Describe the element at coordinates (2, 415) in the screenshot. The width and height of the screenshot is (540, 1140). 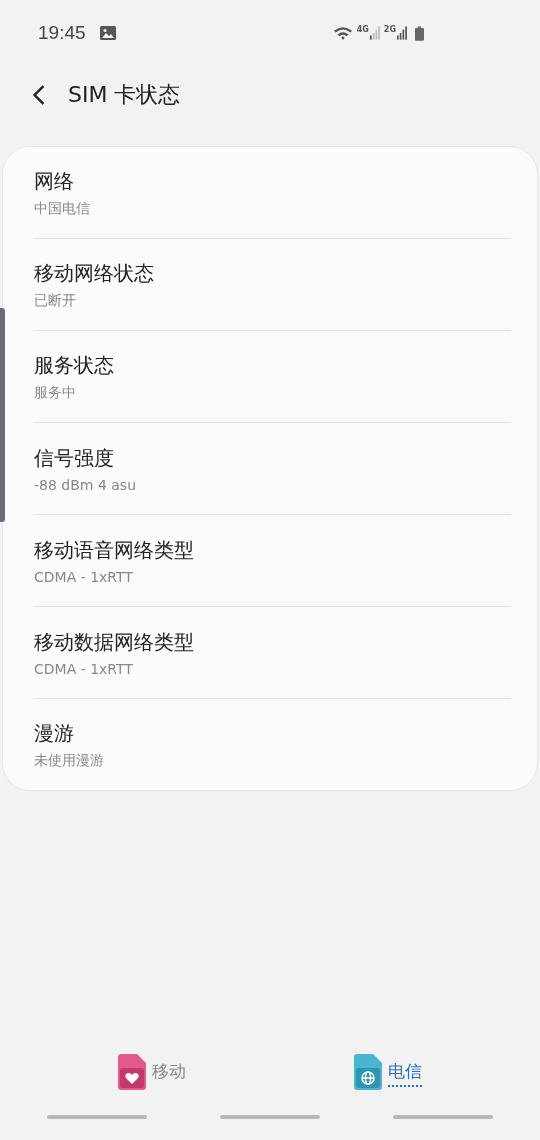
I see `edge-panel-handle` at that location.